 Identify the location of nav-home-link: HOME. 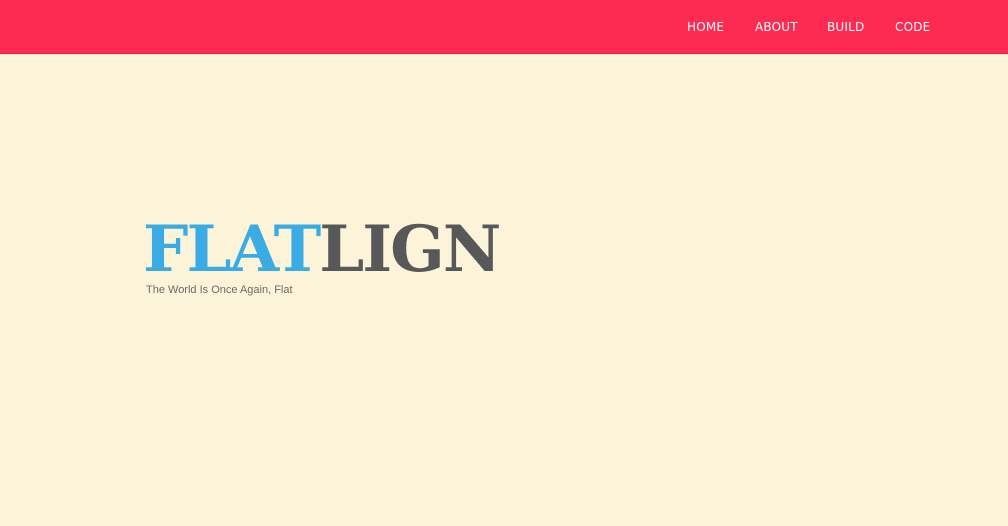
(705, 27).